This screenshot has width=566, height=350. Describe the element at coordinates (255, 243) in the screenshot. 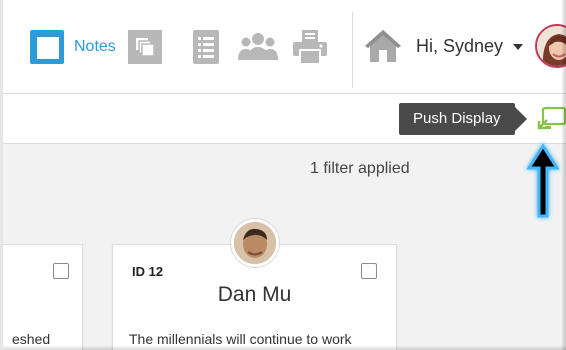

I see `card-avatar` at that location.